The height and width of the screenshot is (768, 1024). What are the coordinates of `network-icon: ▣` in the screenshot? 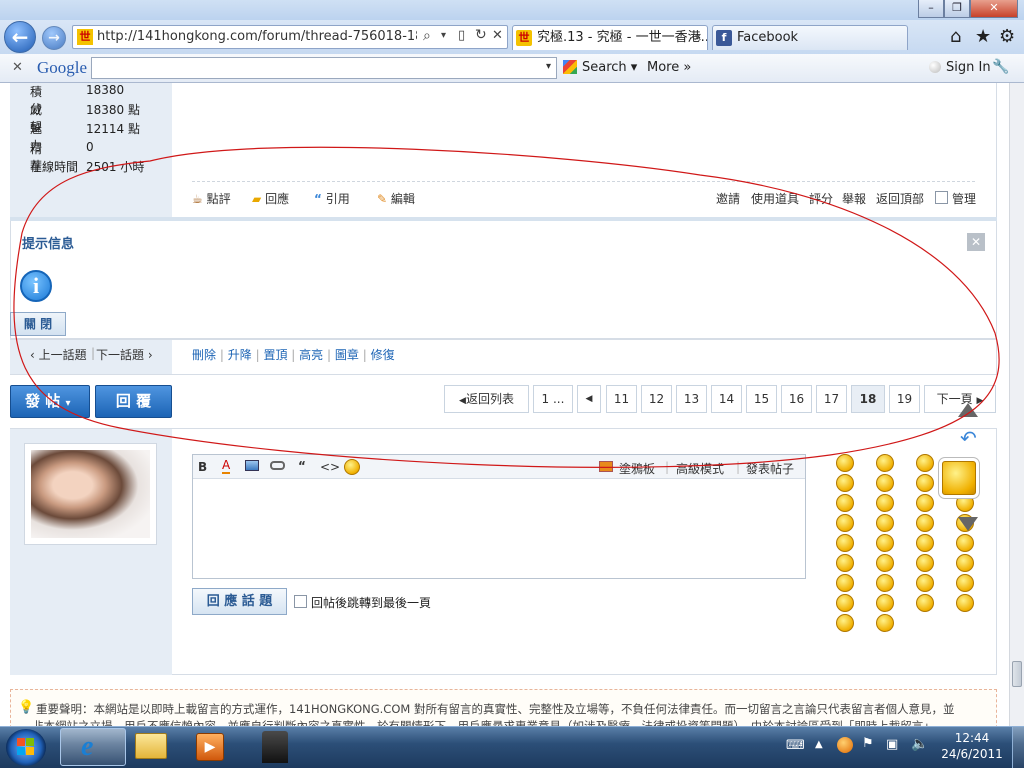 It's located at (892, 744).